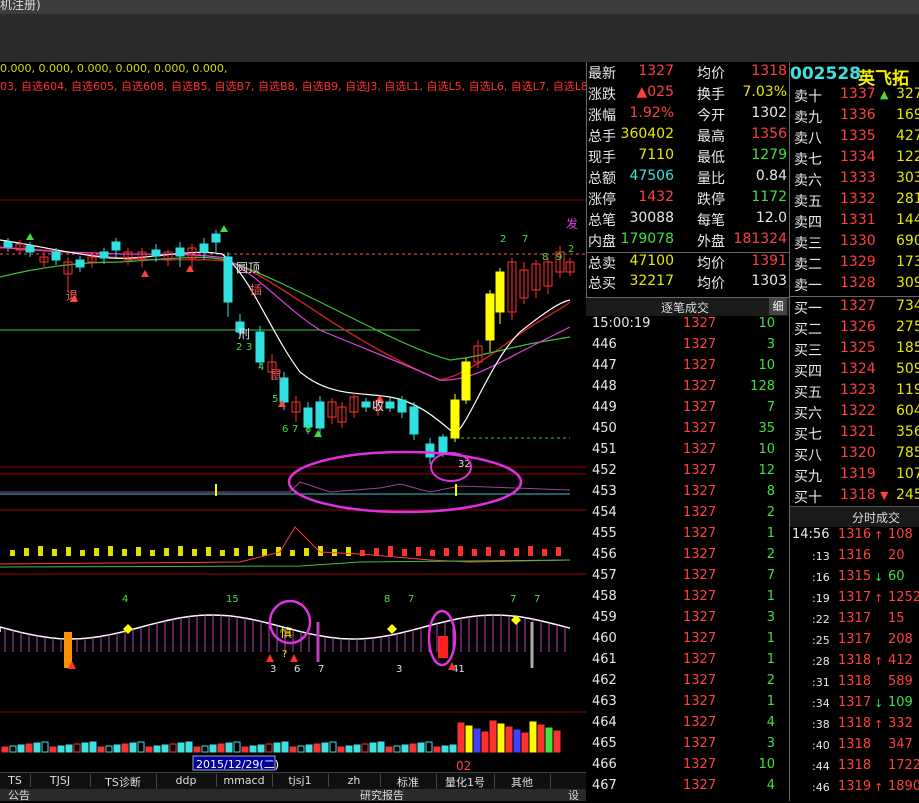 The width and height of the screenshot is (919, 803). Describe the element at coordinates (186, 780) in the screenshot. I see `tab-3: ddp` at that location.